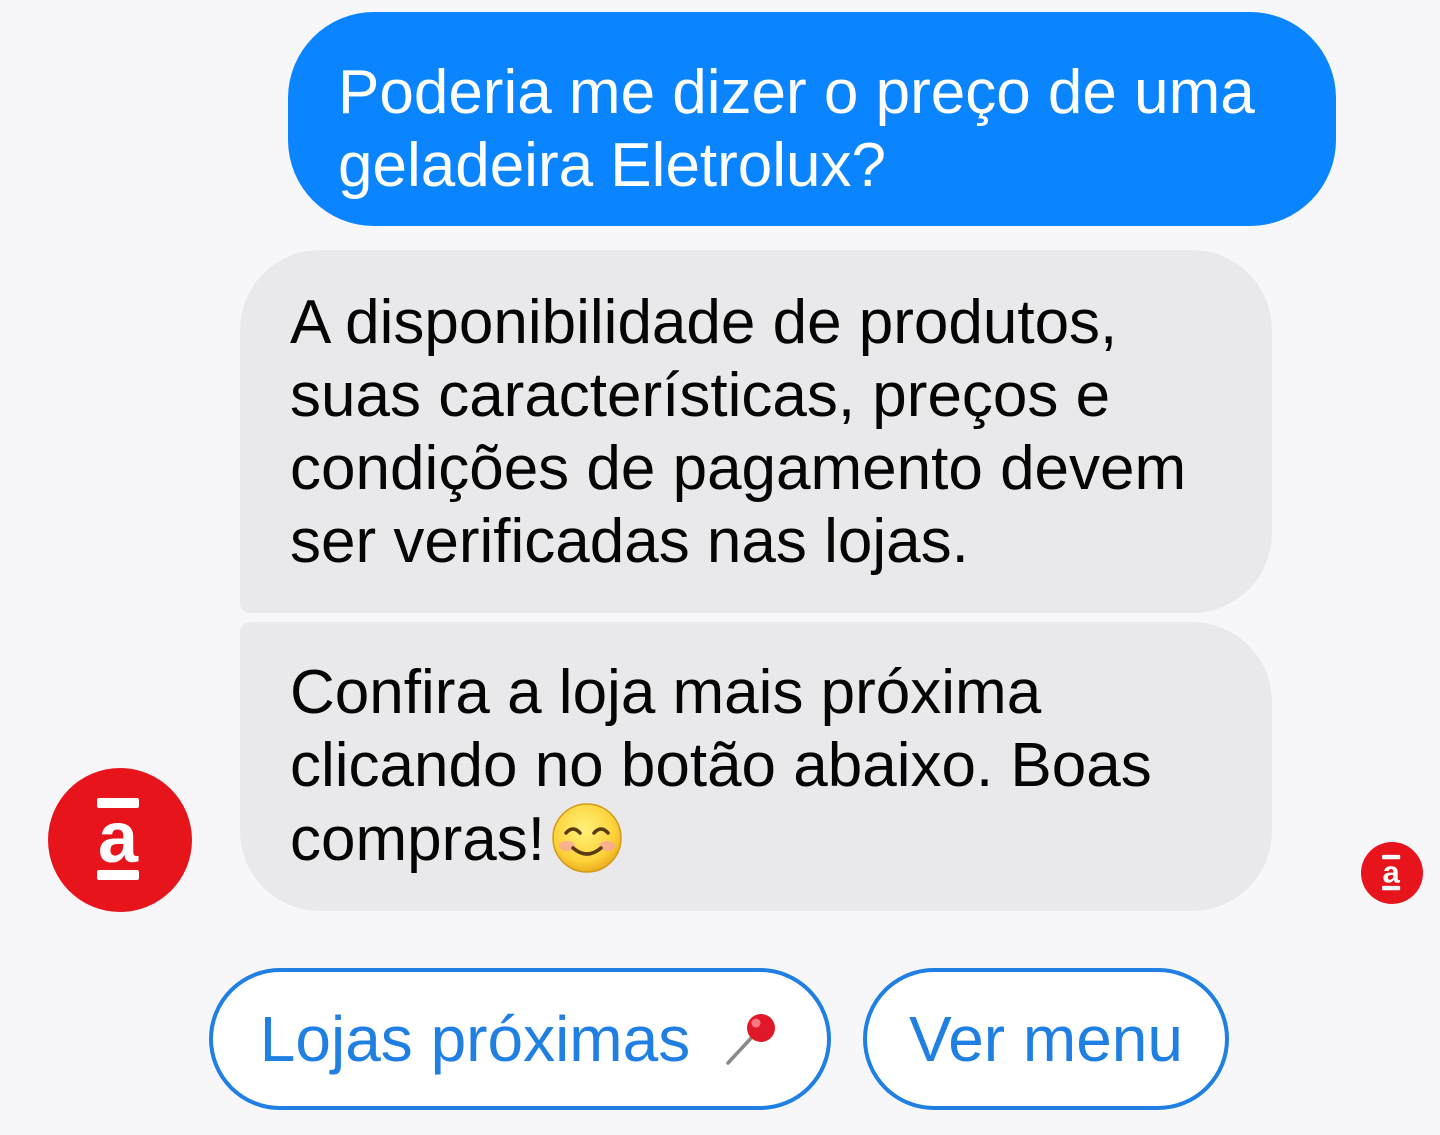 The height and width of the screenshot is (1135, 1440). I want to click on bot-message-line: clicando no botão abaixo. Boas, so click(721, 765).